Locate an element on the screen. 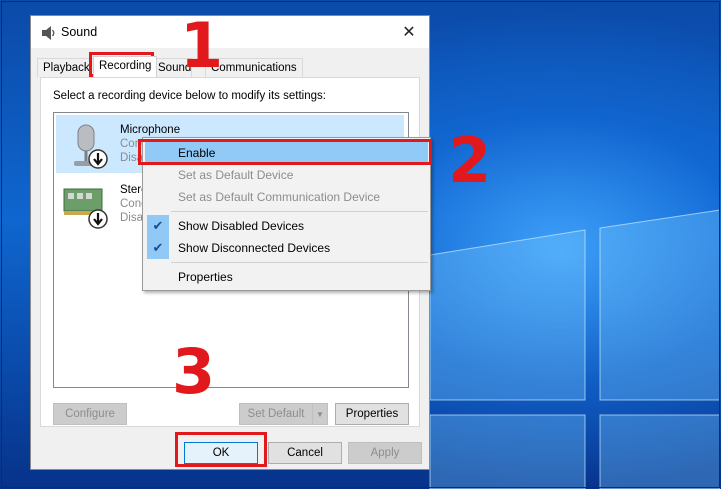 The width and height of the screenshot is (721, 489). menu-item-show-disabled: ✔ Show Disabled Devices is located at coordinates (286, 226).